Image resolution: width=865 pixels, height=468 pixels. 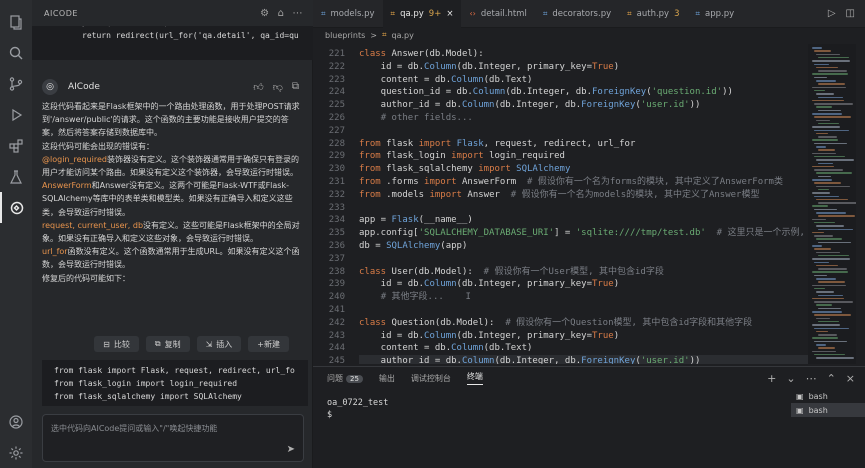 I want to click on tab-problems: 问题 25, so click(x=345, y=378).